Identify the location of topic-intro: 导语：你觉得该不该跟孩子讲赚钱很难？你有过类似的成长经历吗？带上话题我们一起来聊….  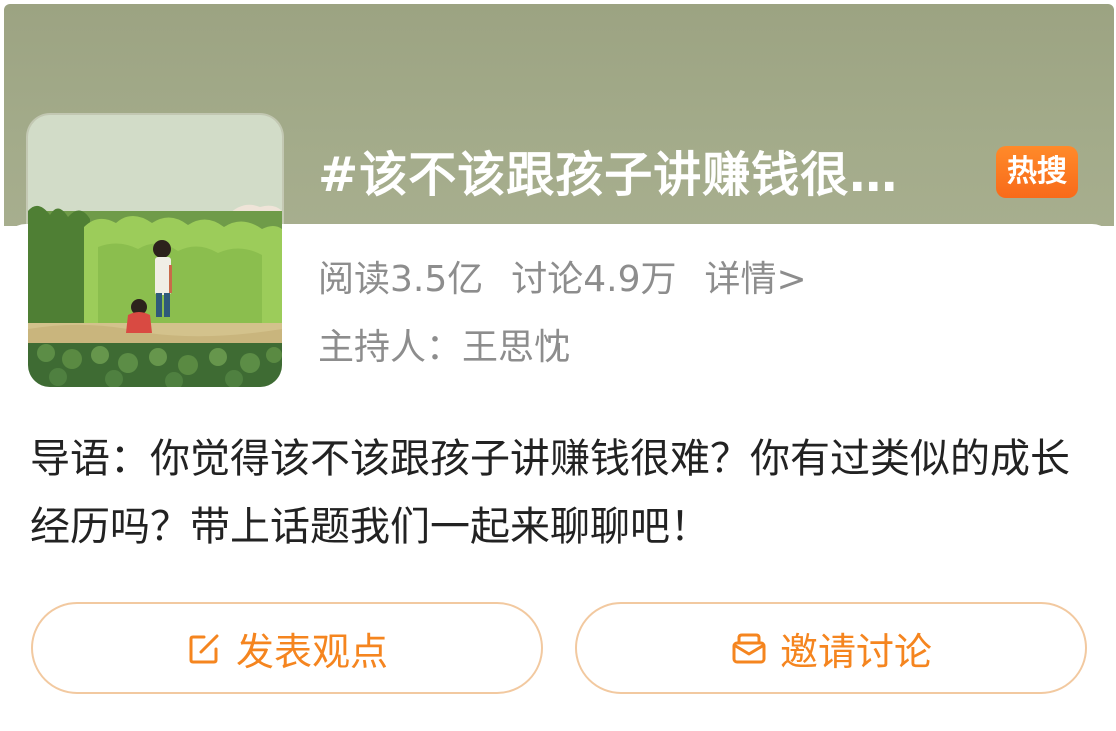
(550, 493).